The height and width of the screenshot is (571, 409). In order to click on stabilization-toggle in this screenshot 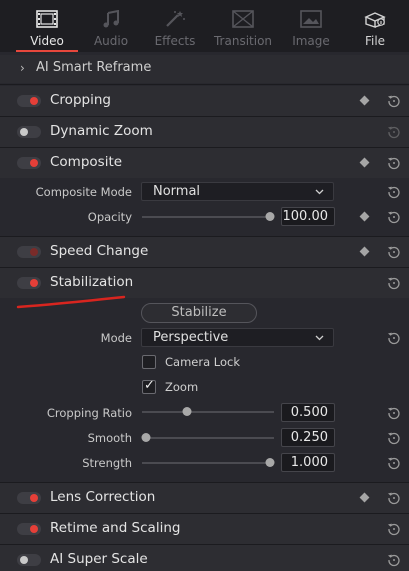, I will do `click(29, 283)`.